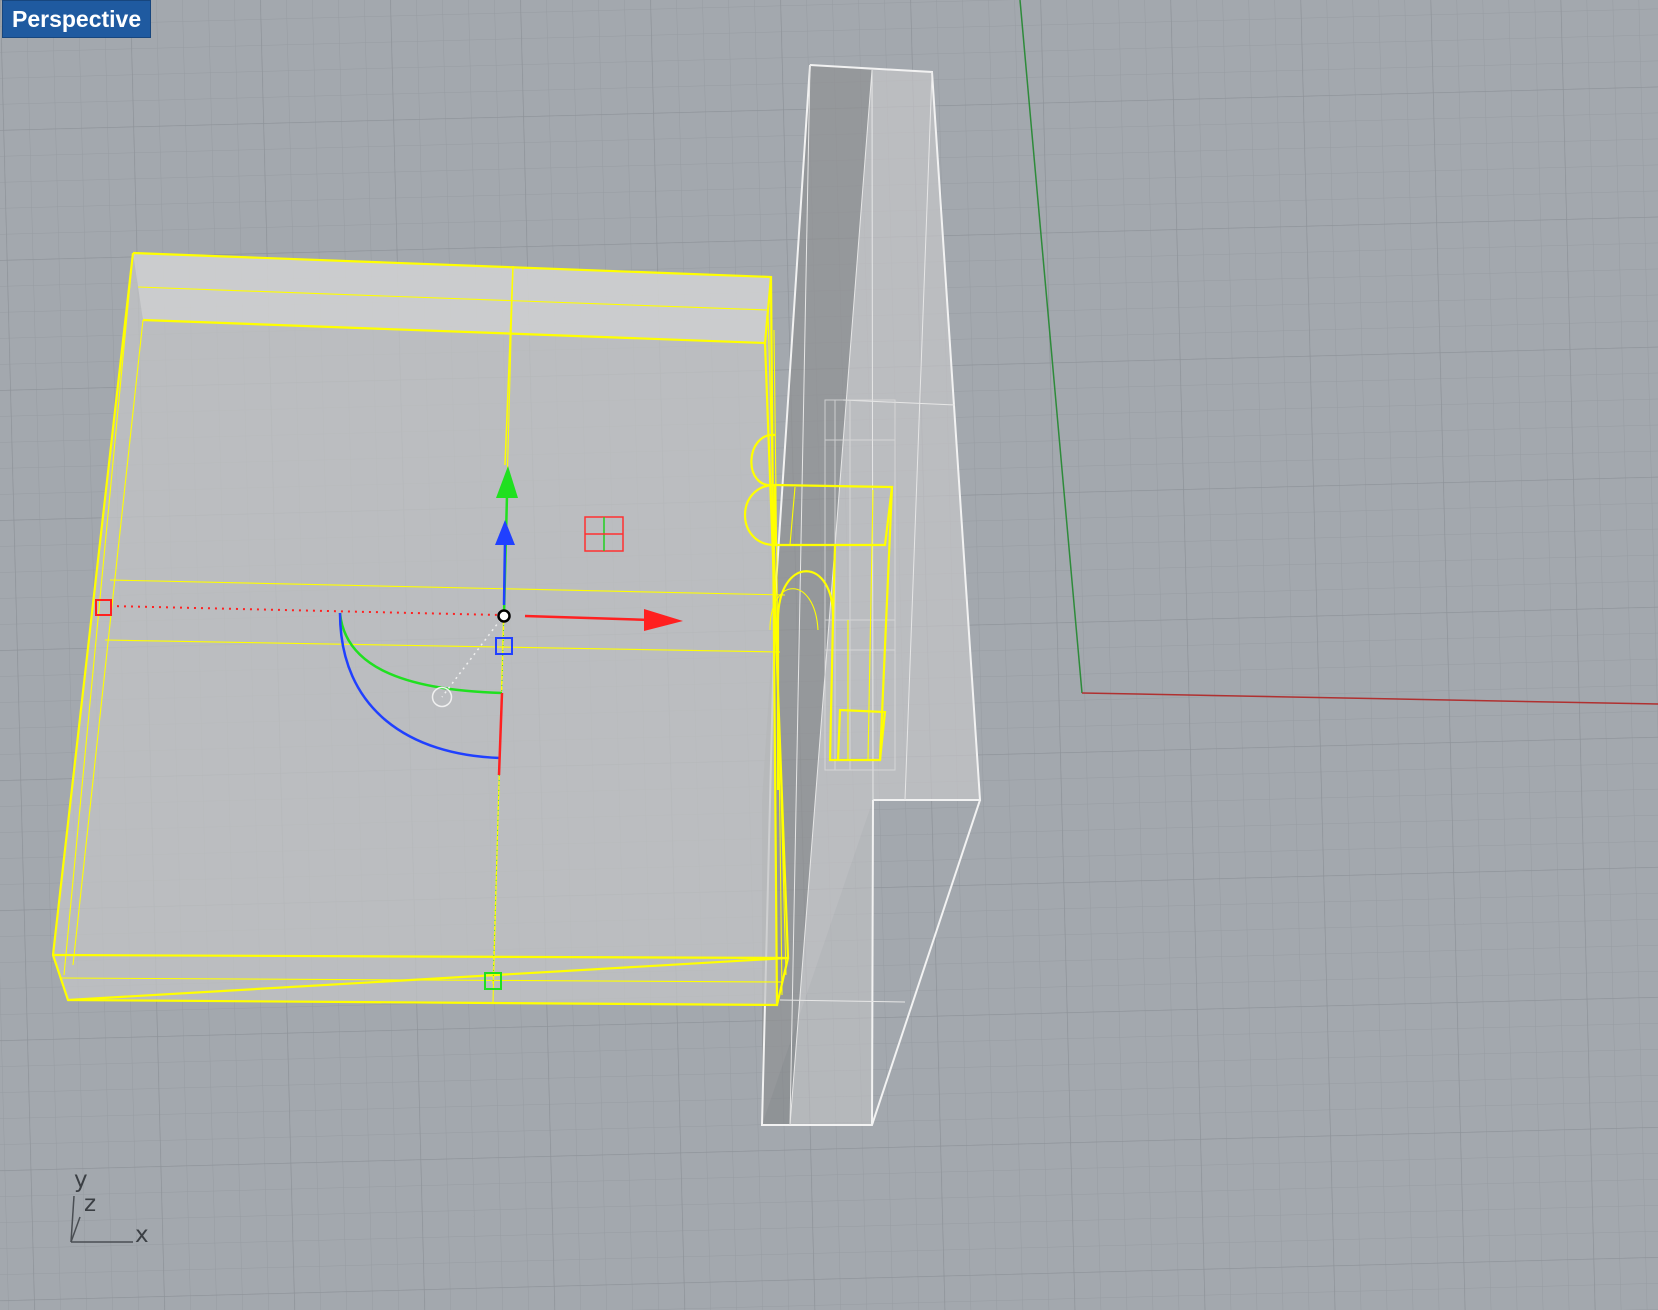  Describe the element at coordinates (142, 1235) in the screenshot. I see `axis-label-x: x` at that location.